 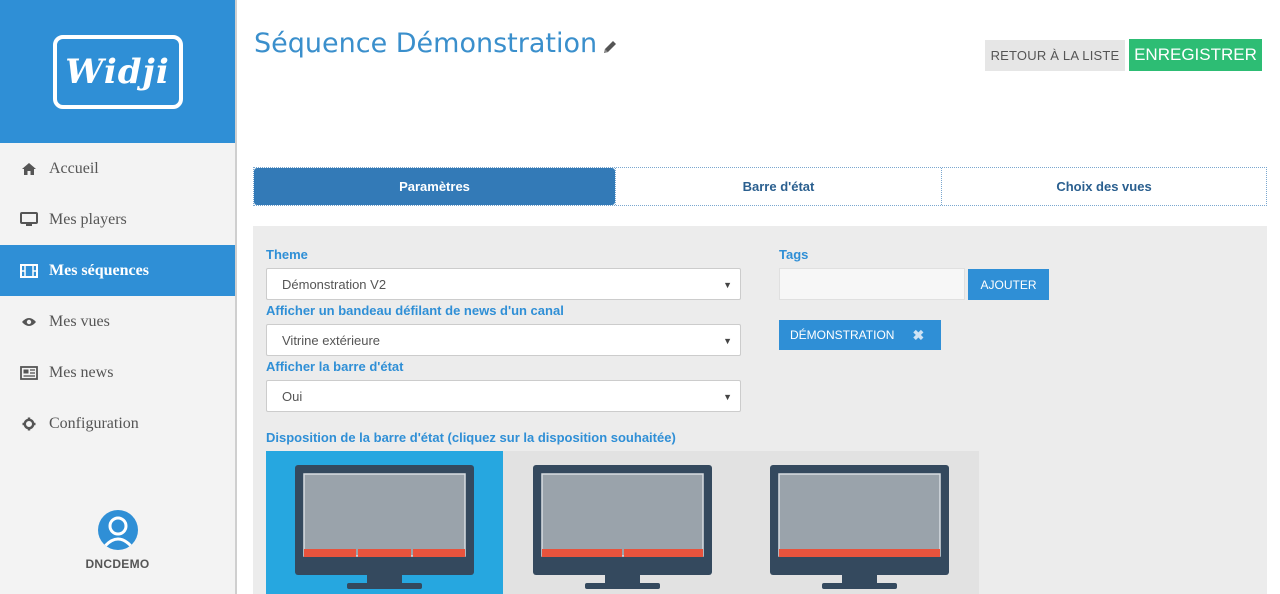 I want to click on tag-label: DÉMONSTRATION, so click(x=842, y=335).